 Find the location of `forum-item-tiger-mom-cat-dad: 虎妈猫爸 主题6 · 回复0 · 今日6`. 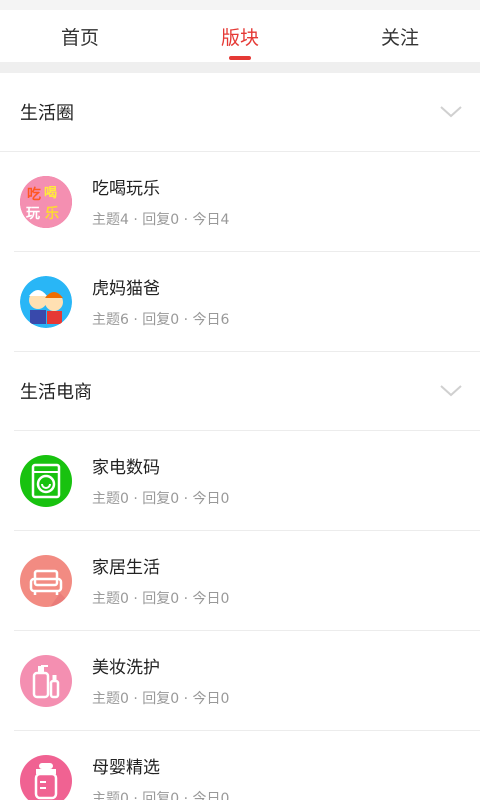

forum-item-tiger-mom-cat-dad: 虎妈猫爸 主题6 · 回复0 · 今日6 is located at coordinates (247, 302).